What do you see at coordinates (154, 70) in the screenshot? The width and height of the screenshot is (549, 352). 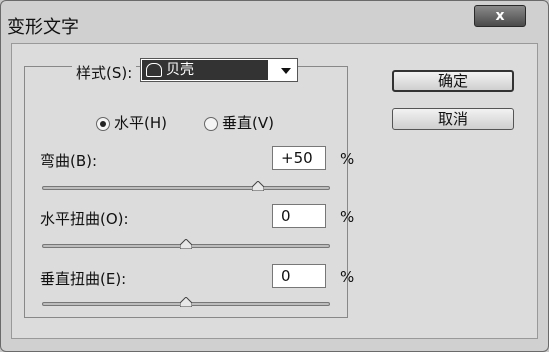 I see `shell-icon` at bounding box center [154, 70].